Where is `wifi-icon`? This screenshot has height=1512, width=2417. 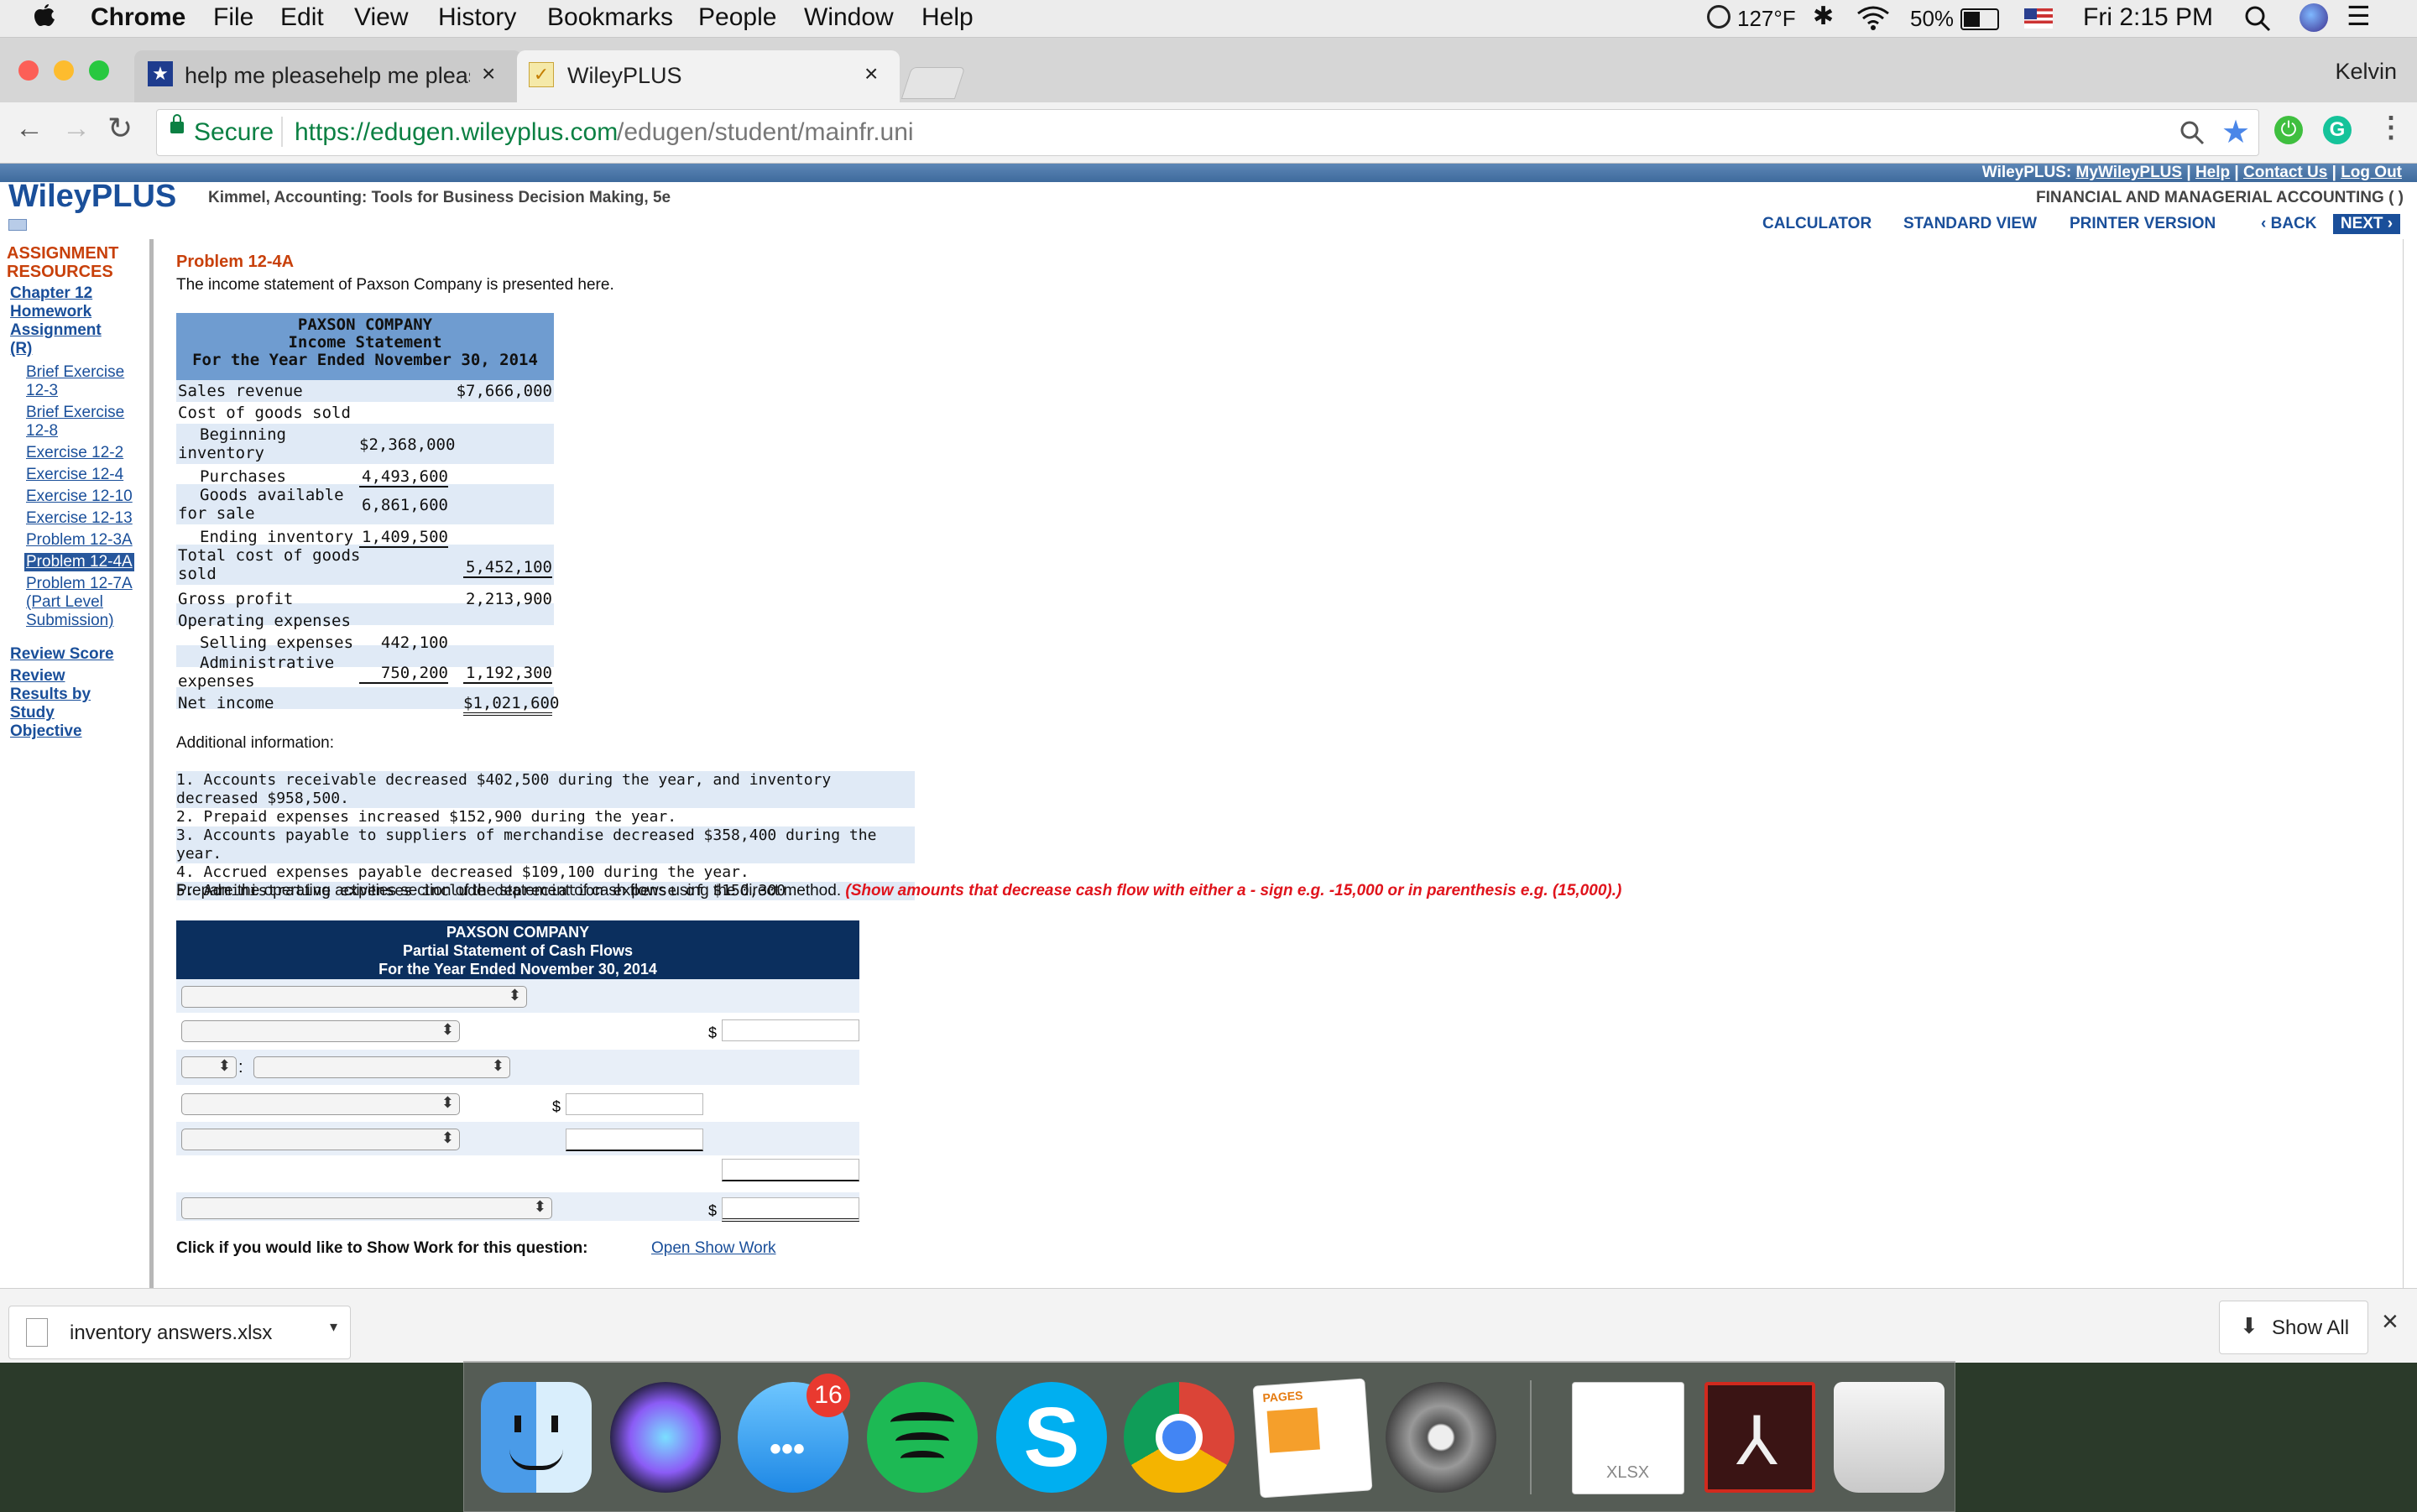 wifi-icon is located at coordinates (1873, 17).